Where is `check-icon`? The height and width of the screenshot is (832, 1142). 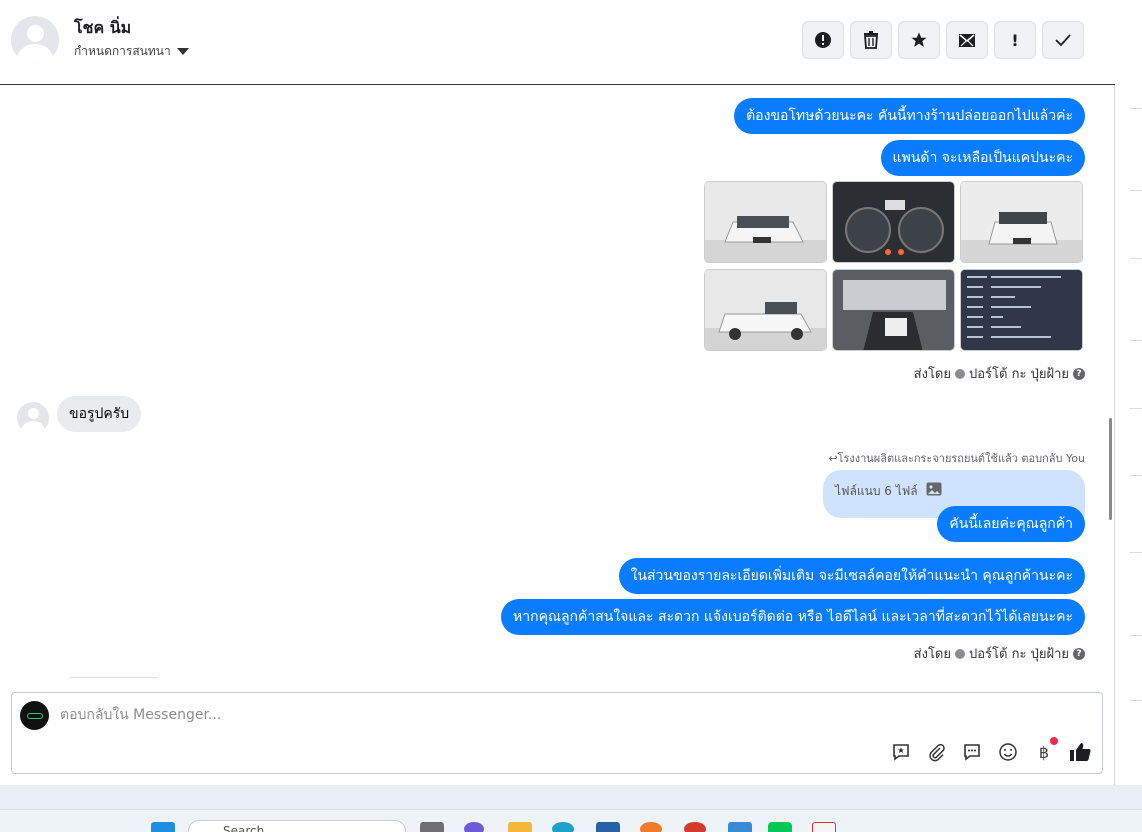
check-icon is located at coordinates (1063, 40).